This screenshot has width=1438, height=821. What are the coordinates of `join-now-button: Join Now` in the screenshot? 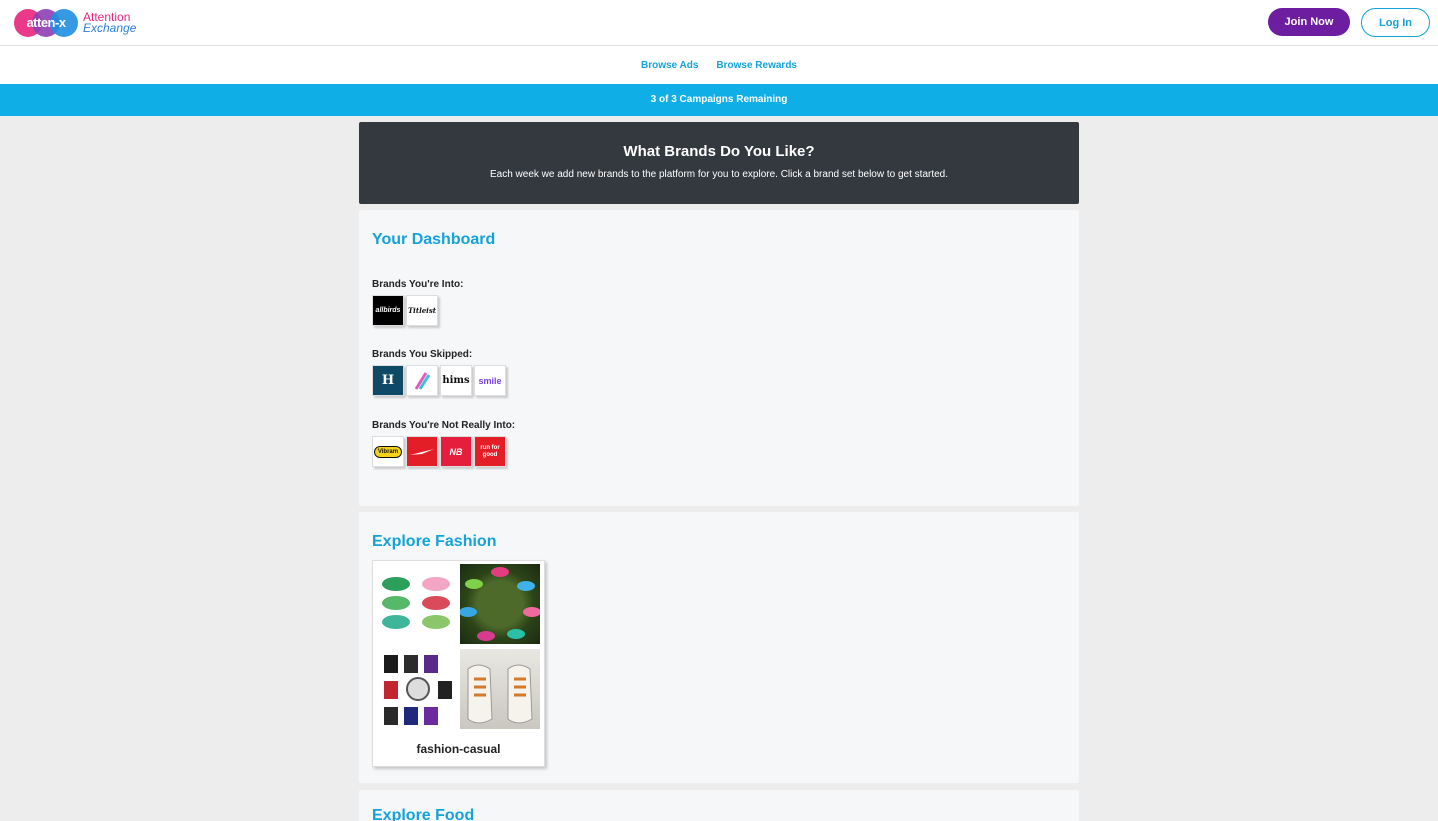 It's located at (1309, 22).